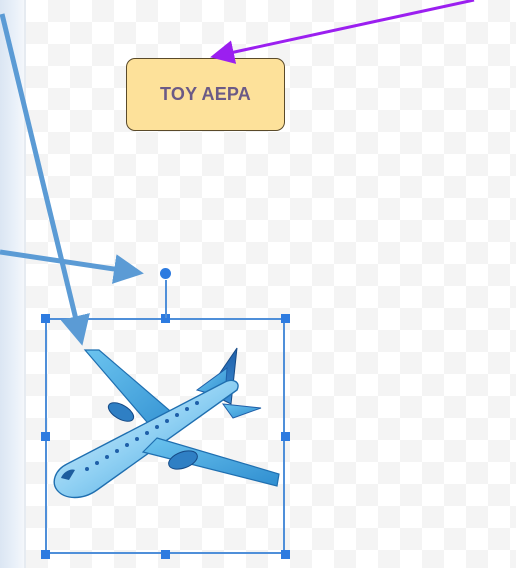 Image resolution: width=516 pixels, height=568 pixels. What do you see at coordinates (342, 32) in the screenshot?
I see `purple-arrow` at bounding box center [342, 32].